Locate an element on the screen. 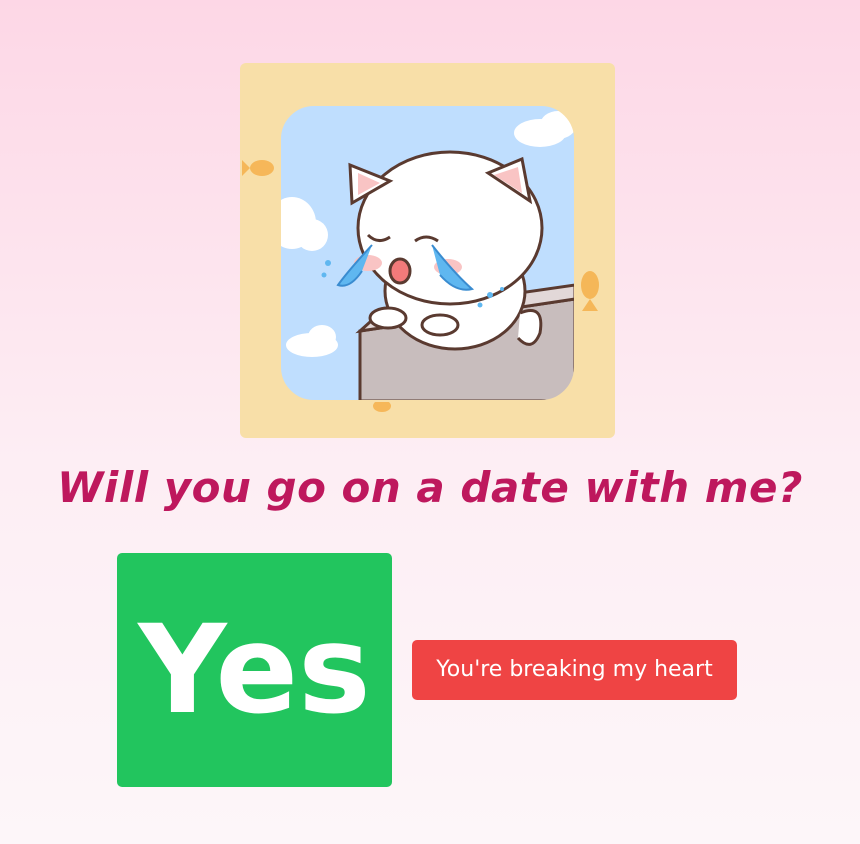 Image resolution: width=860 pixels, height=844 pixels. yes-button: Yes is located at coordinates (254, 670).